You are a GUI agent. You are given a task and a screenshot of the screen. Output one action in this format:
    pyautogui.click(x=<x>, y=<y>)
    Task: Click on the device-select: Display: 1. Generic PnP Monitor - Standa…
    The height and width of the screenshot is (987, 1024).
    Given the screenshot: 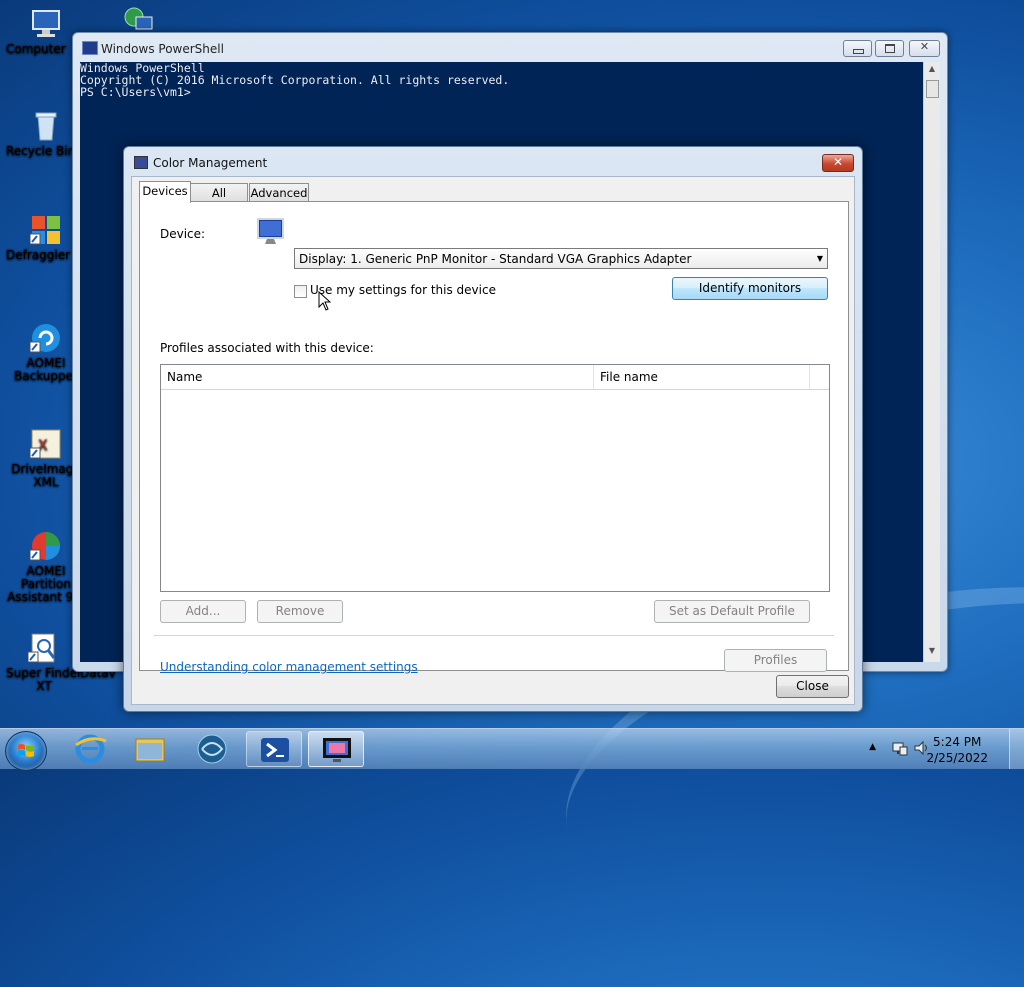 What is the action you would take?
    pyautogui.click(x=561, y=258)
    